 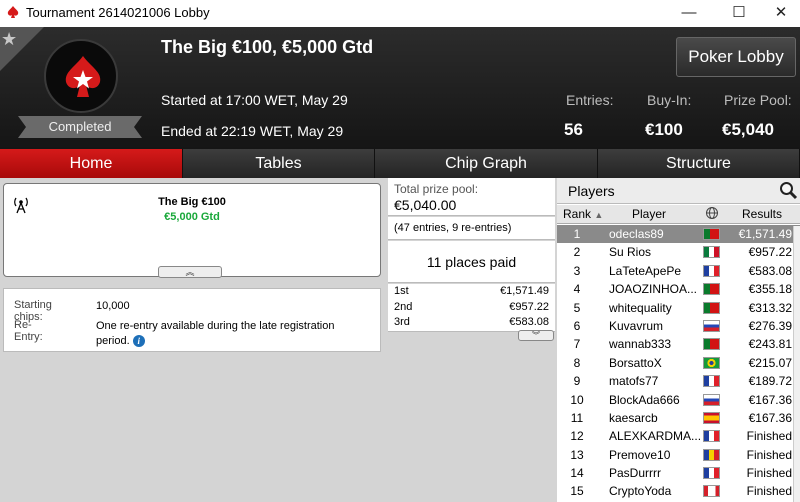 I want to click on player-rank: 5, so click(x=577, y=307).